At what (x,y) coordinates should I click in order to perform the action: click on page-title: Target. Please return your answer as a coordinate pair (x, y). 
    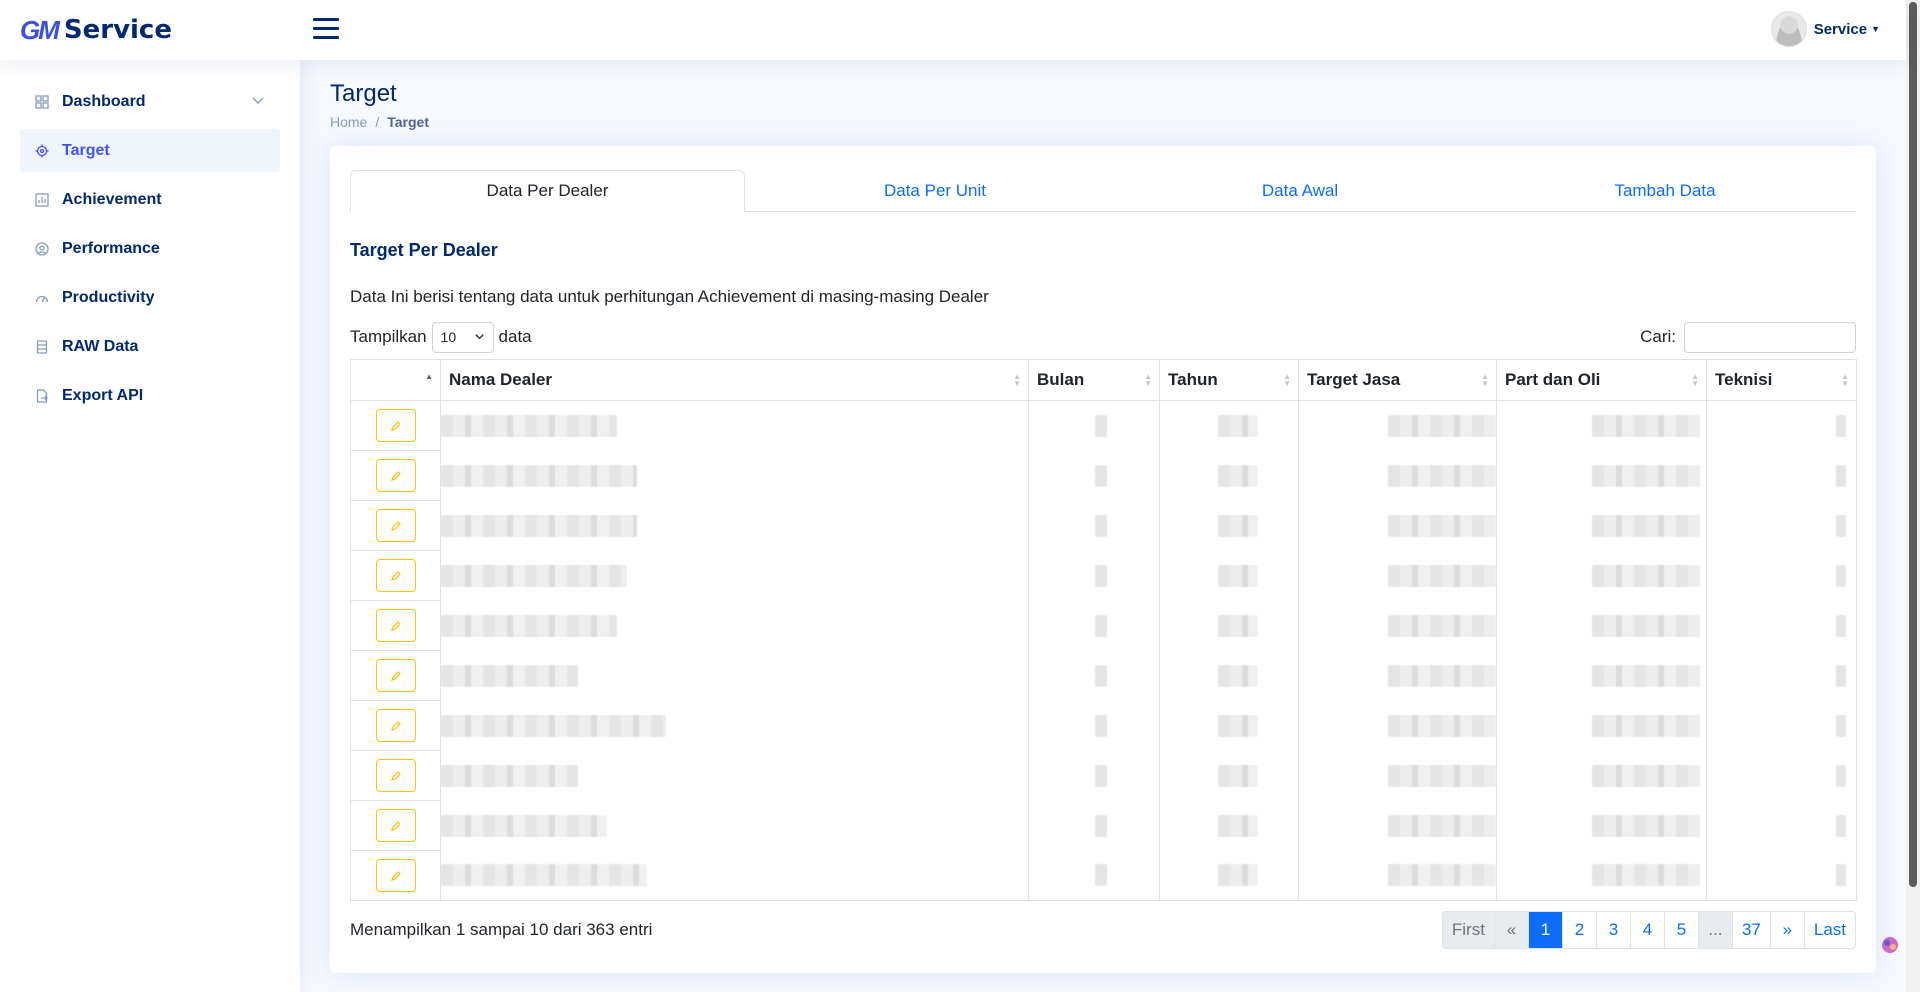
    Looking at the image, I should click on (363, 93).